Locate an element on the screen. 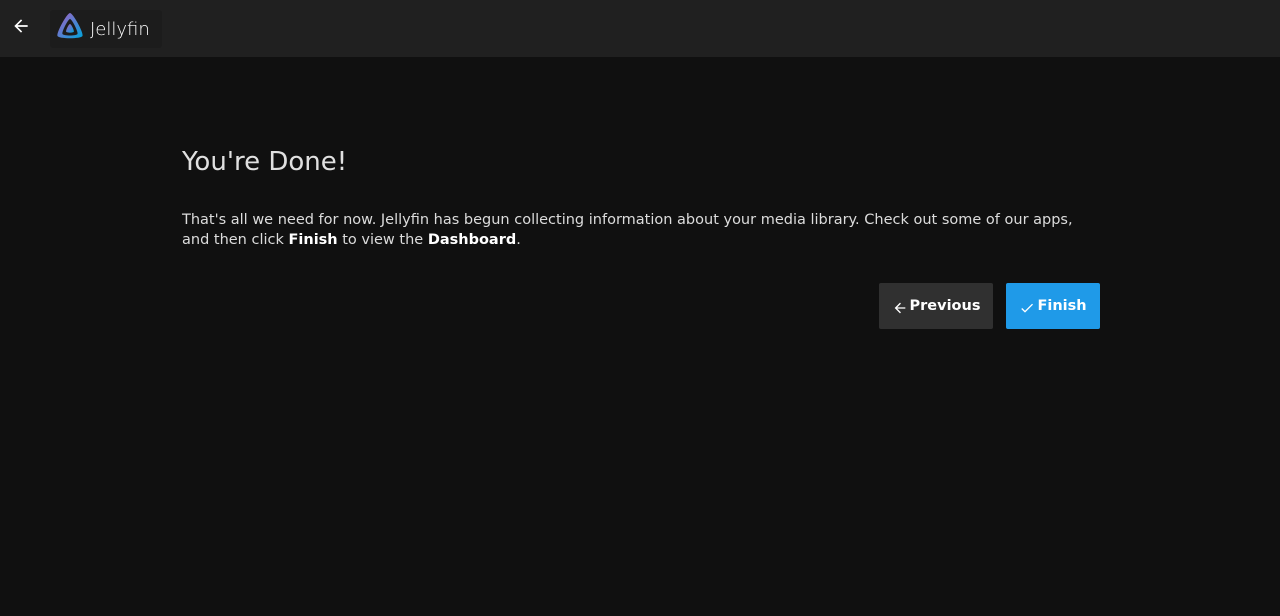 The height and width of the screenshot is (616, 1280). description-text-3: . is located at coordinates (518, 240).